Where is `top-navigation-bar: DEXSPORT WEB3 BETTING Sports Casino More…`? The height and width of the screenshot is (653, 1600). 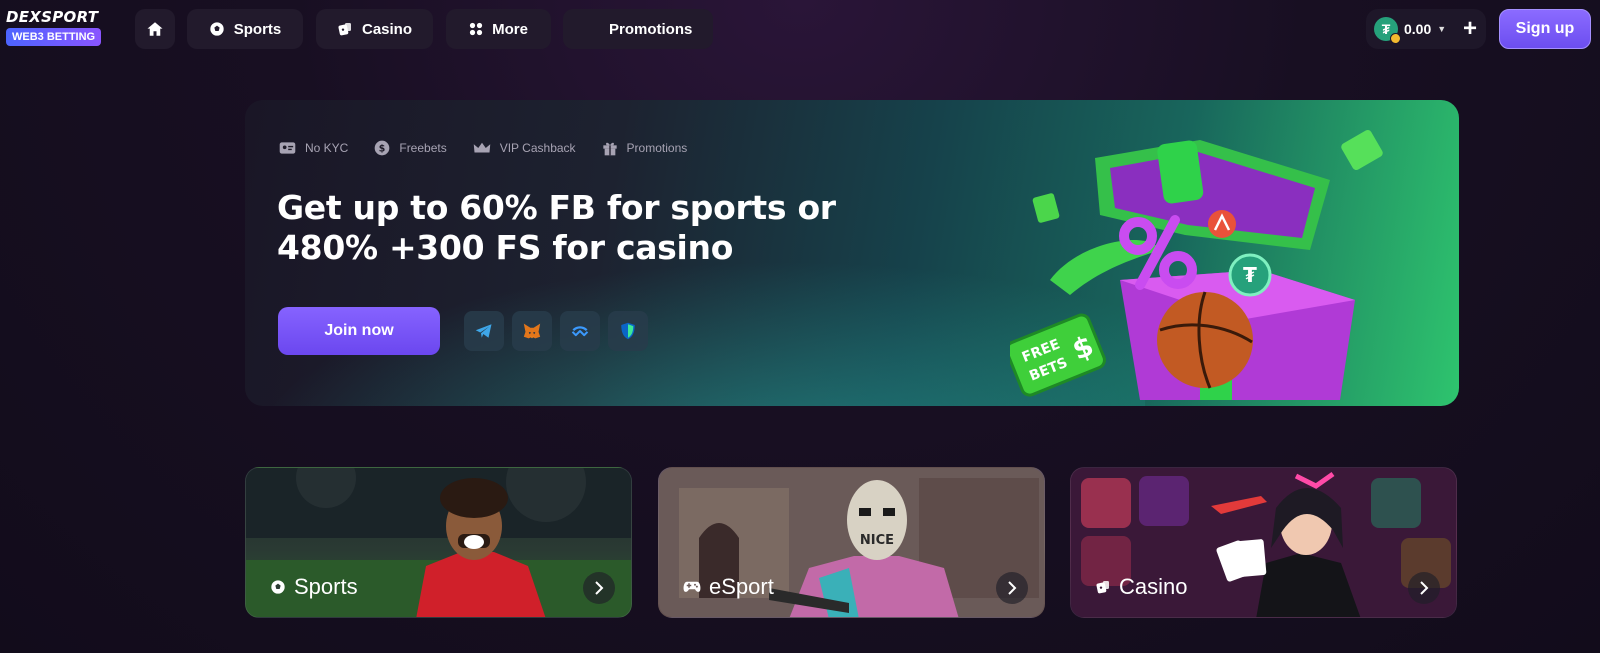
top-navigation-bar: DEXSPORT WEB3 BETTING Sports Casino More… is located at coordinates (800, 29).